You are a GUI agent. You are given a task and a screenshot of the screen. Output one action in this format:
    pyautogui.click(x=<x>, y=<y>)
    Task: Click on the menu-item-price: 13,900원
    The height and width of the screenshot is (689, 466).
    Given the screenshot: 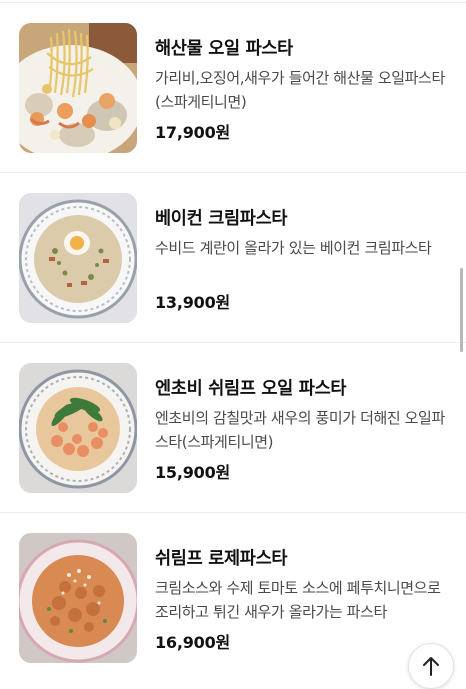 What is the action you would take?
    pyautogui.click(x=193, y=302)
    